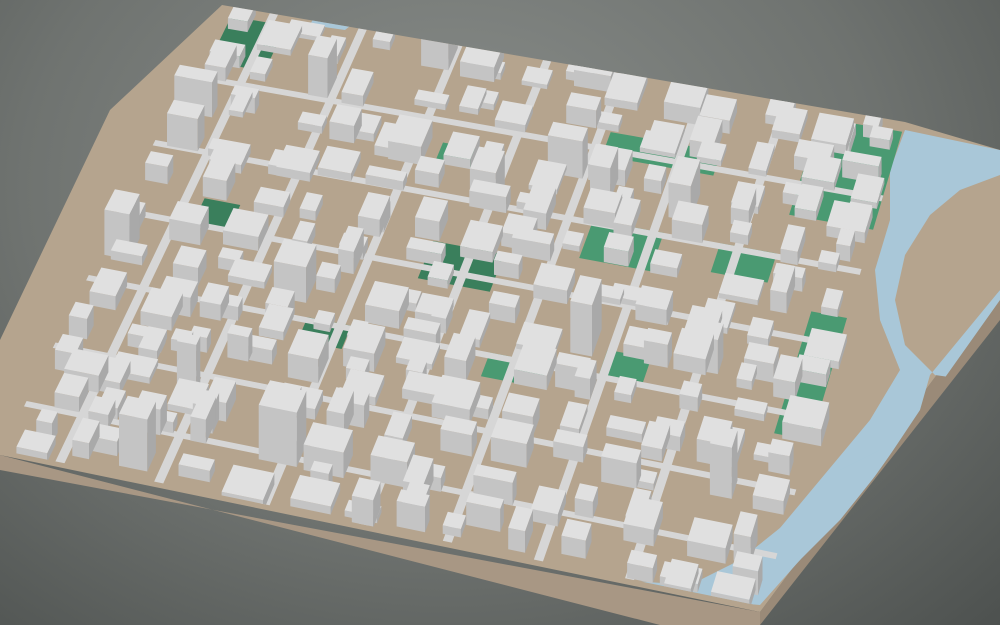  Describe the element at coordinates (439, 22) in the screenshot. I see `building-roof` at that location.